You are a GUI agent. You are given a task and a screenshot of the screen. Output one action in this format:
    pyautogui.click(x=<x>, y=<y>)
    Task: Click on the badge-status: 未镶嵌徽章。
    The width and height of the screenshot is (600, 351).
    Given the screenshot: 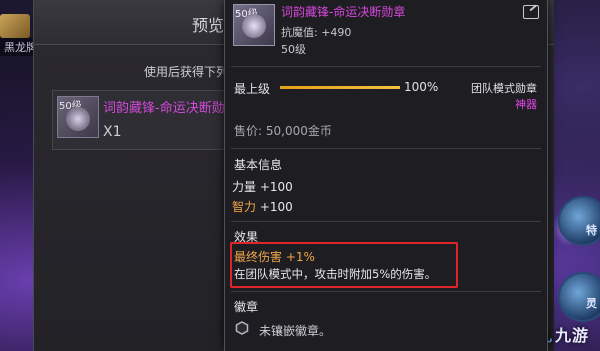 What is the action you would take?
    pyautogui.click(x=295, y=331)
    